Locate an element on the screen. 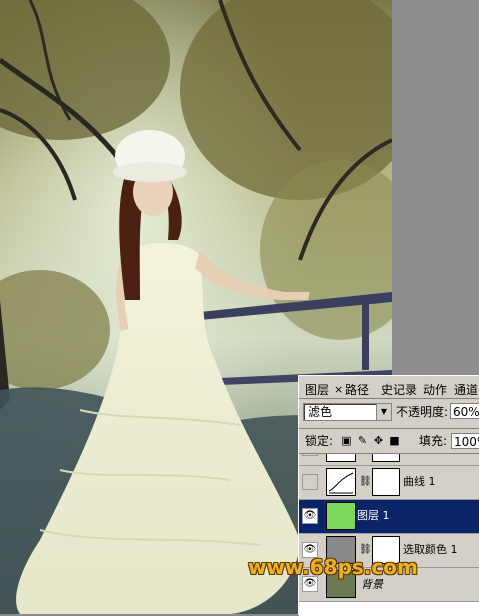  layer-row-layer1: 👁 图层 1 is located at coordinates (389, 517).